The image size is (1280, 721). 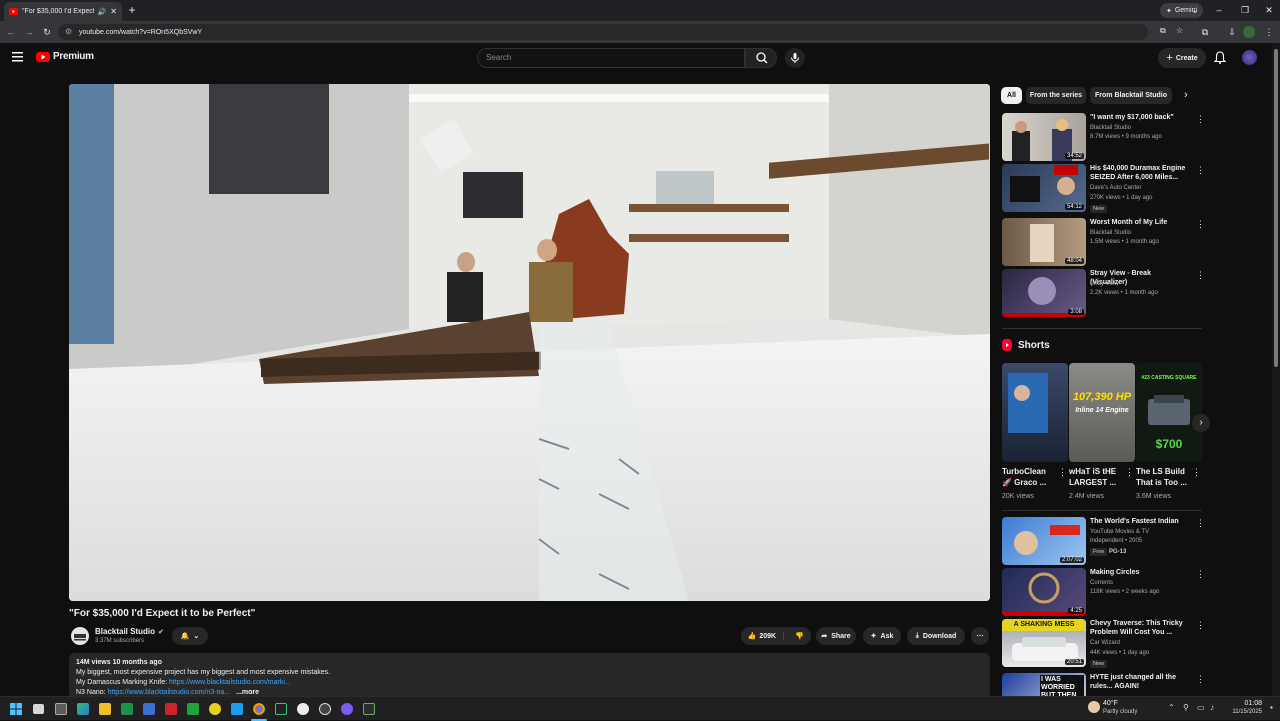 I want to click on display-icon: ▭, so click(x=1201, y=707).